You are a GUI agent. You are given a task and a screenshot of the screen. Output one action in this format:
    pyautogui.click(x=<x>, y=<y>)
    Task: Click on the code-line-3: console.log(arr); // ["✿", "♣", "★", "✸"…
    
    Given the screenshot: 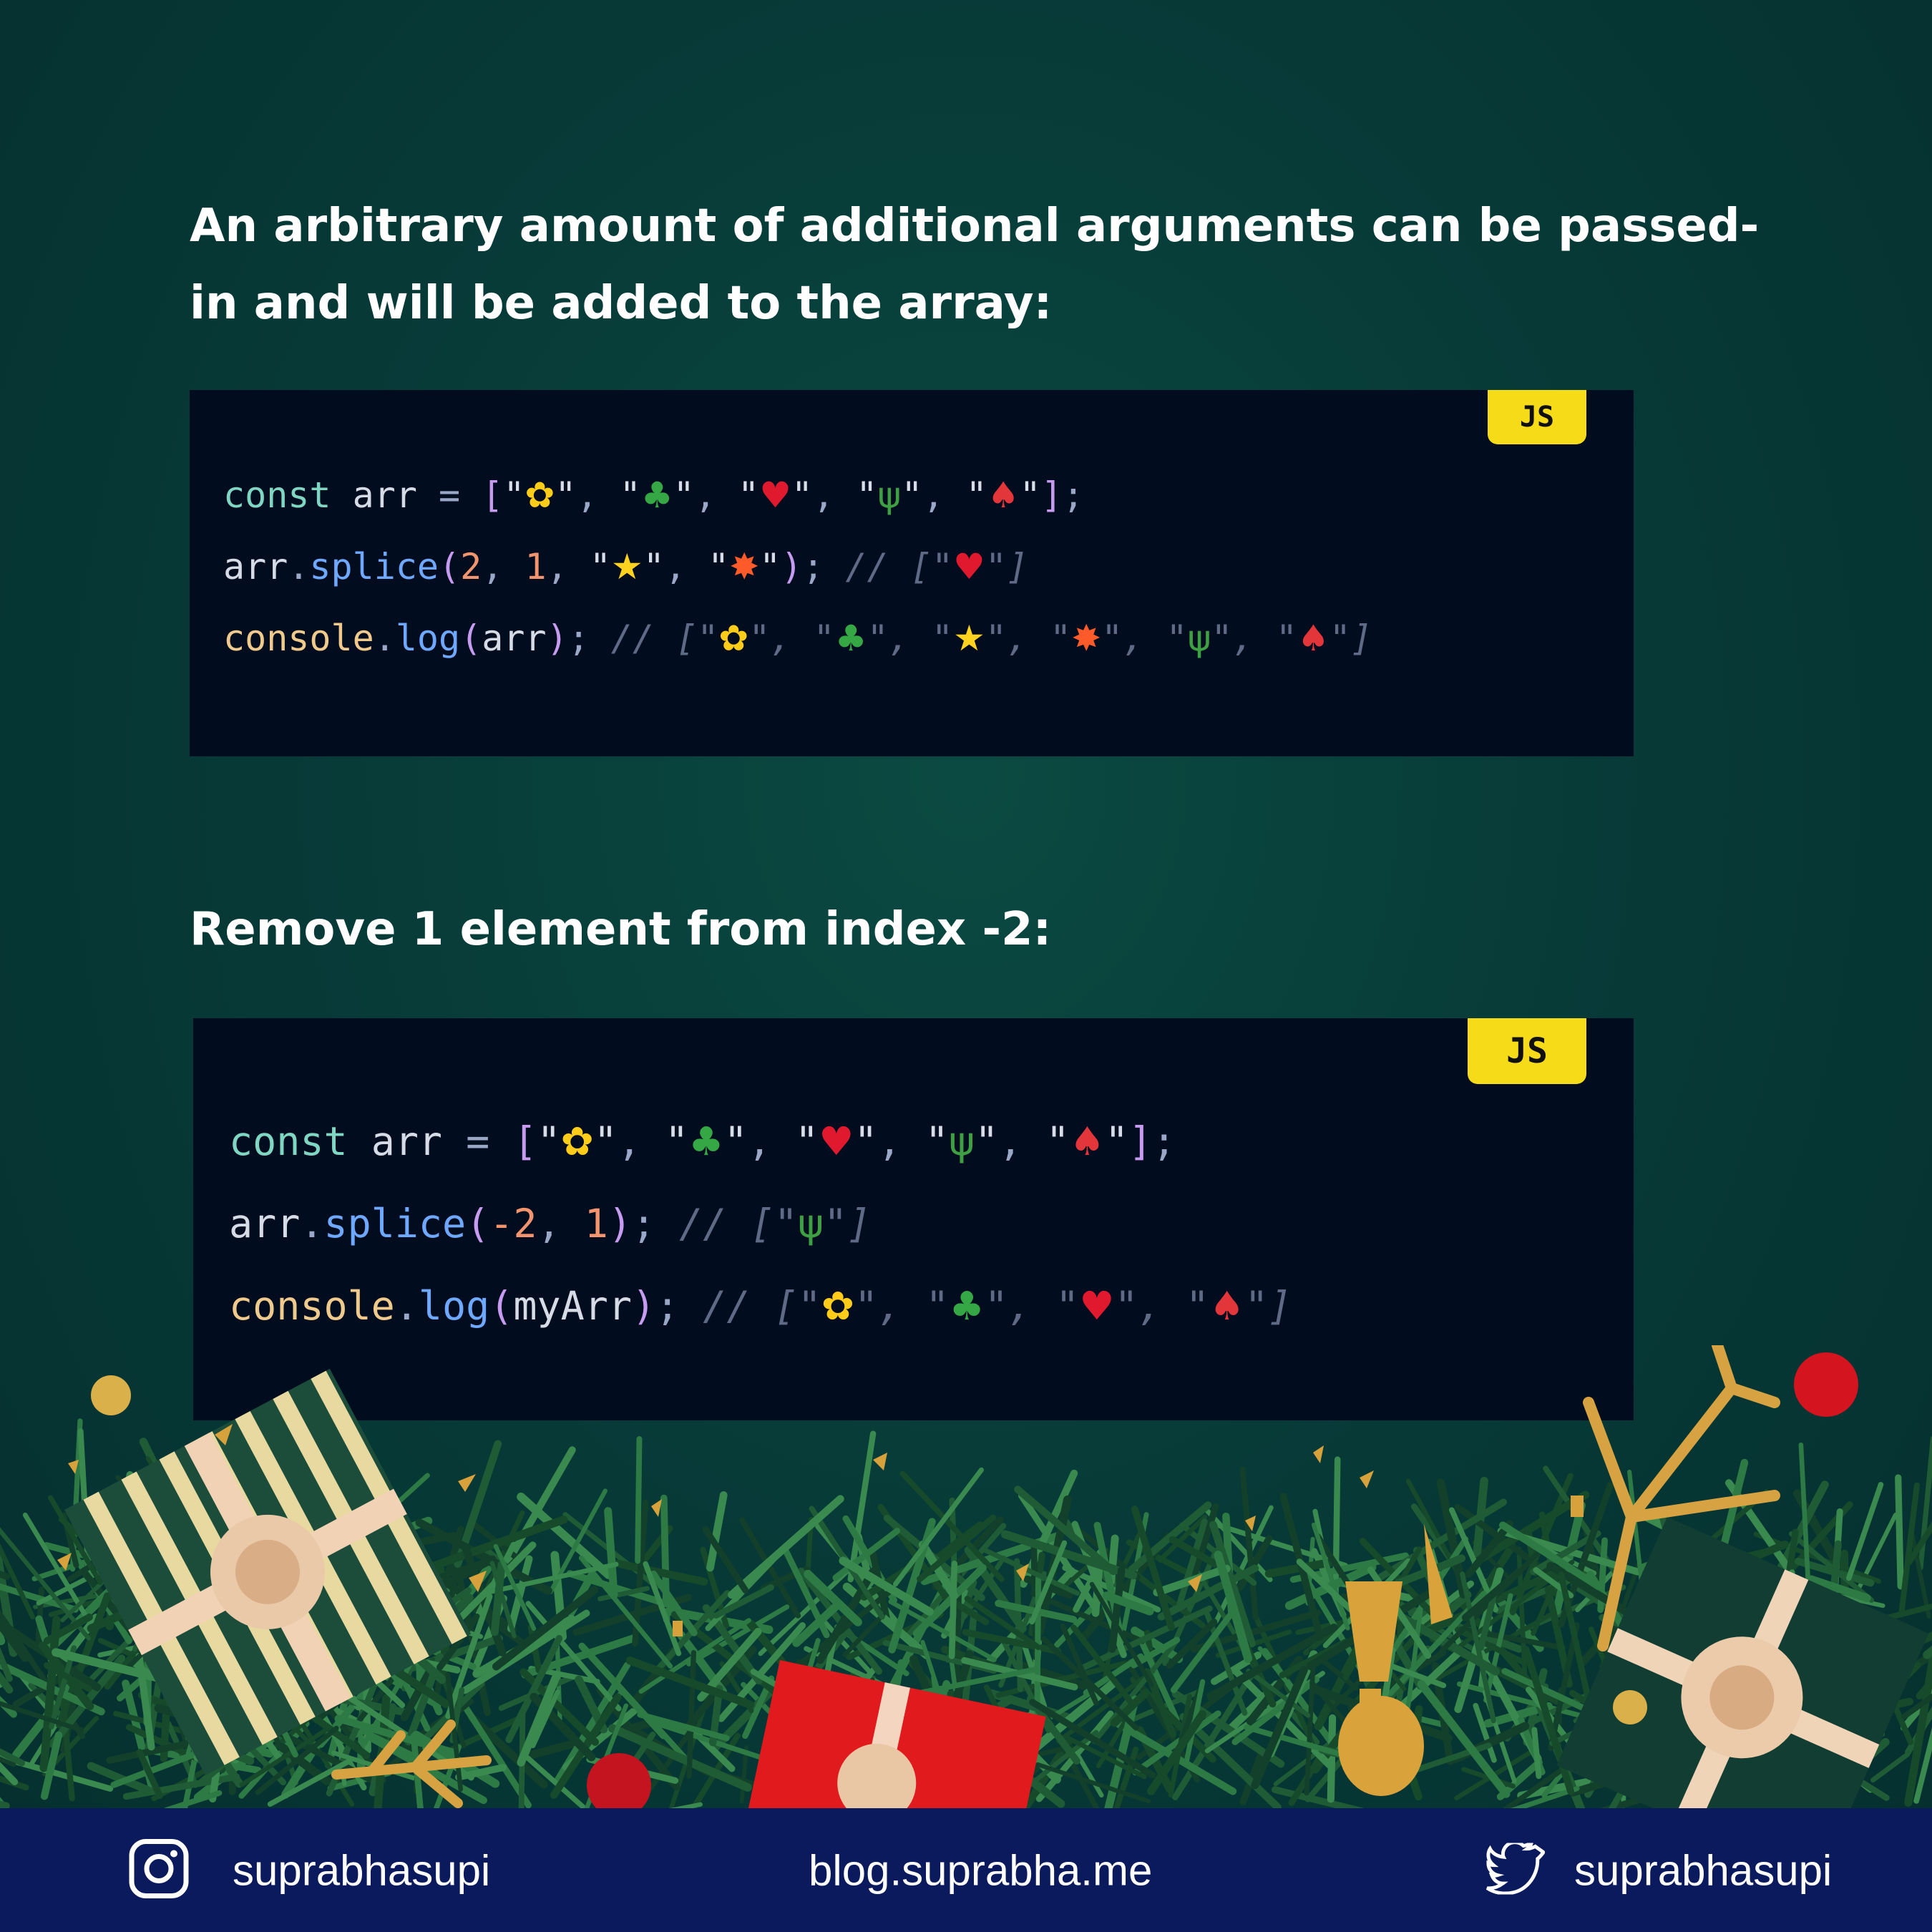 What is the action you would take?
    pyautogui.click(x=798, y=638)
    